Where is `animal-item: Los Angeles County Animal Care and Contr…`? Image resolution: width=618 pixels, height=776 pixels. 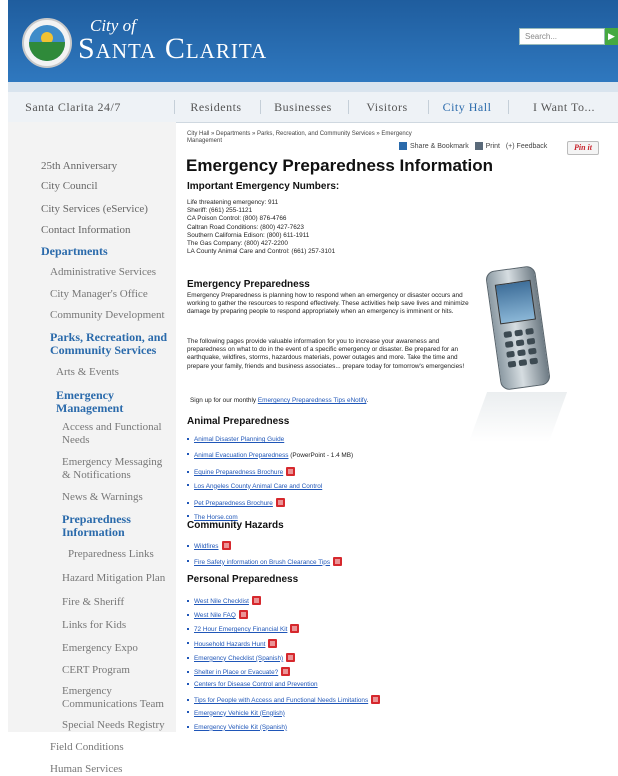
animal-item: Los Angeles County Animal Care and Contr… is located at coordinates (254, 486).